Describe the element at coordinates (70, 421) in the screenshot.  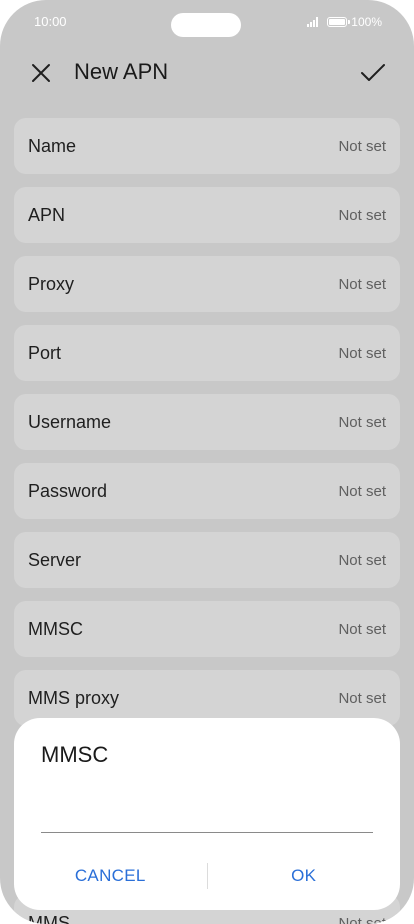
I see `field-label: Username` at that location.